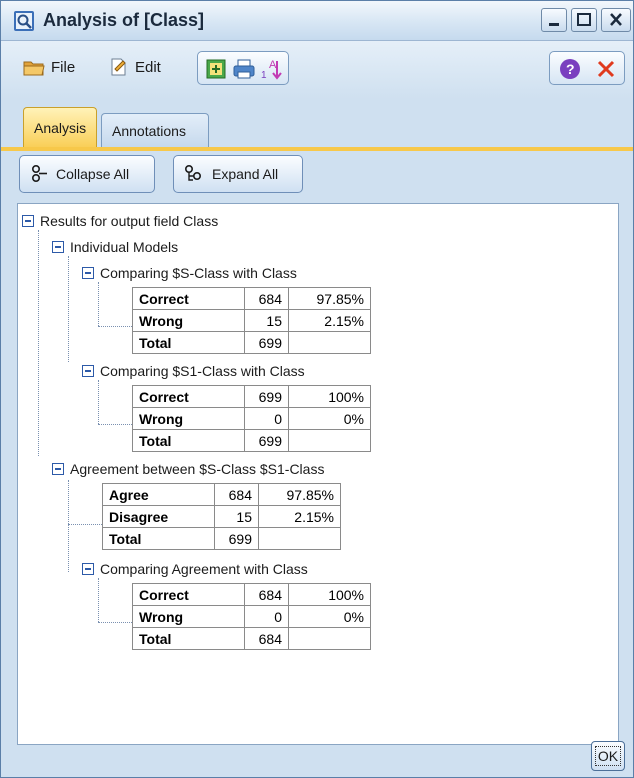  What do you see at coordinates (118, 67) in the screenshot?
I see `edit-icon` at bounding box center [118, 67].